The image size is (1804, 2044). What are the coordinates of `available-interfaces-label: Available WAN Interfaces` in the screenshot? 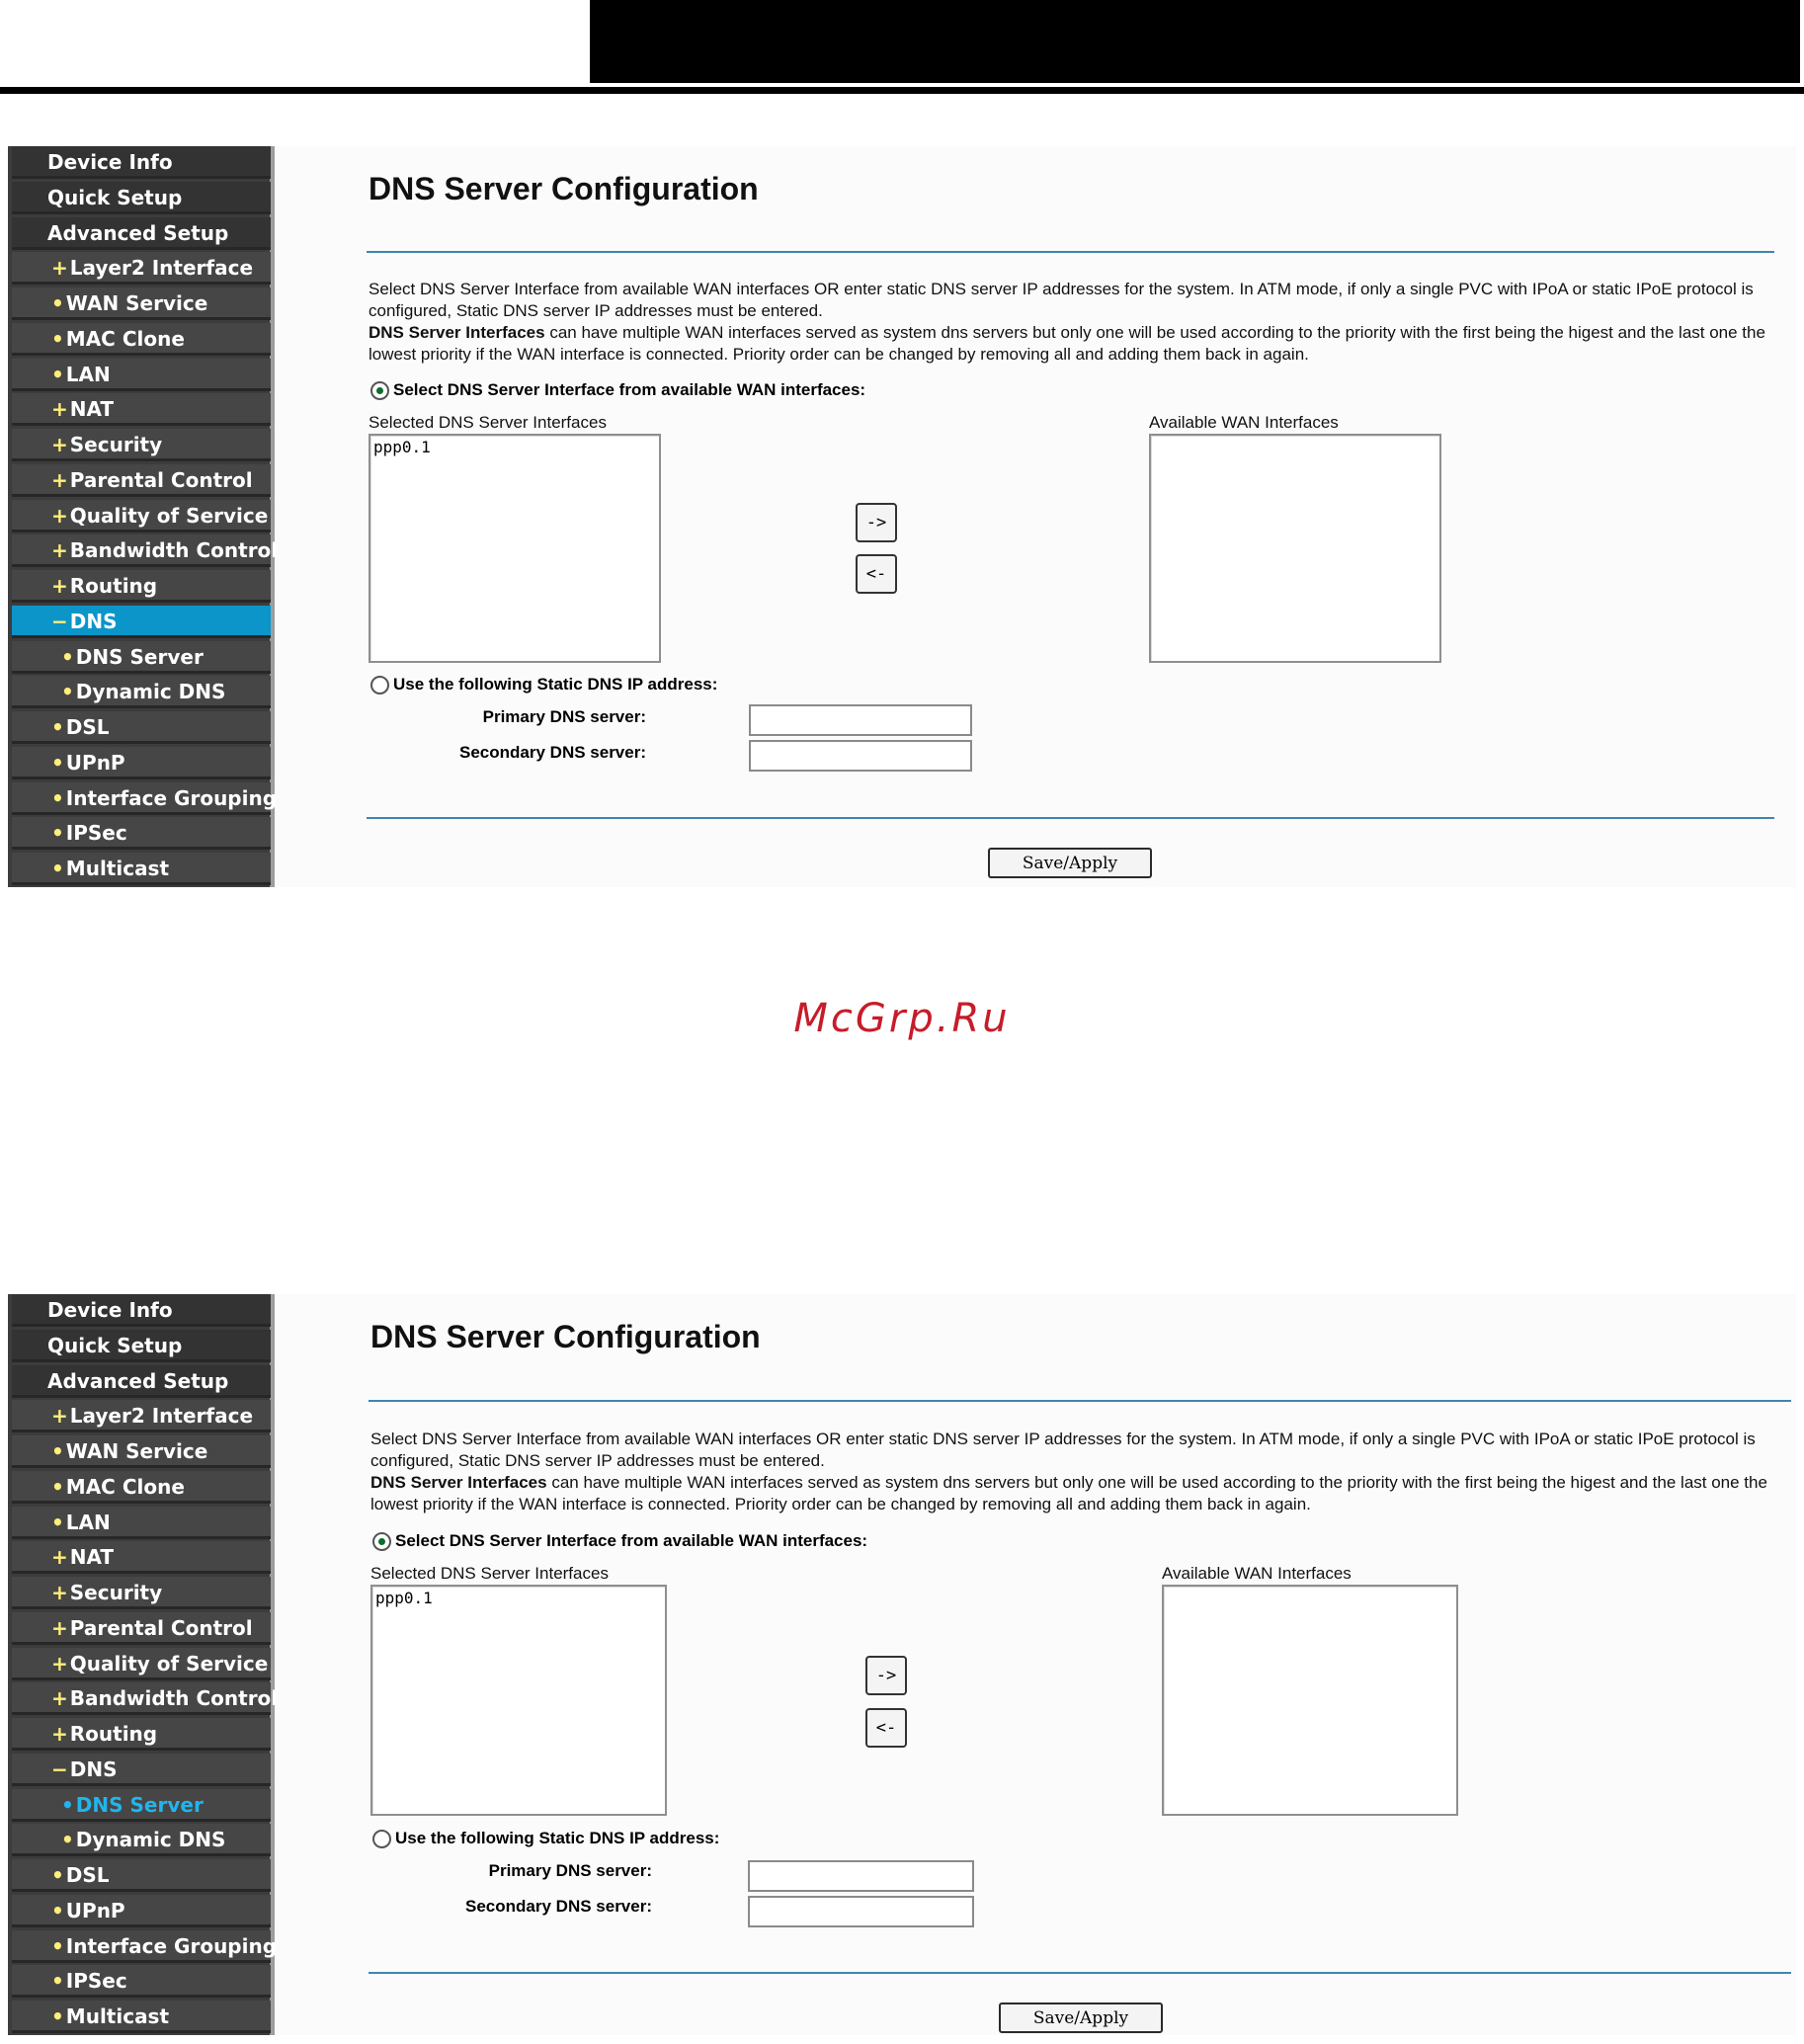 It's located at (1257, 1573).